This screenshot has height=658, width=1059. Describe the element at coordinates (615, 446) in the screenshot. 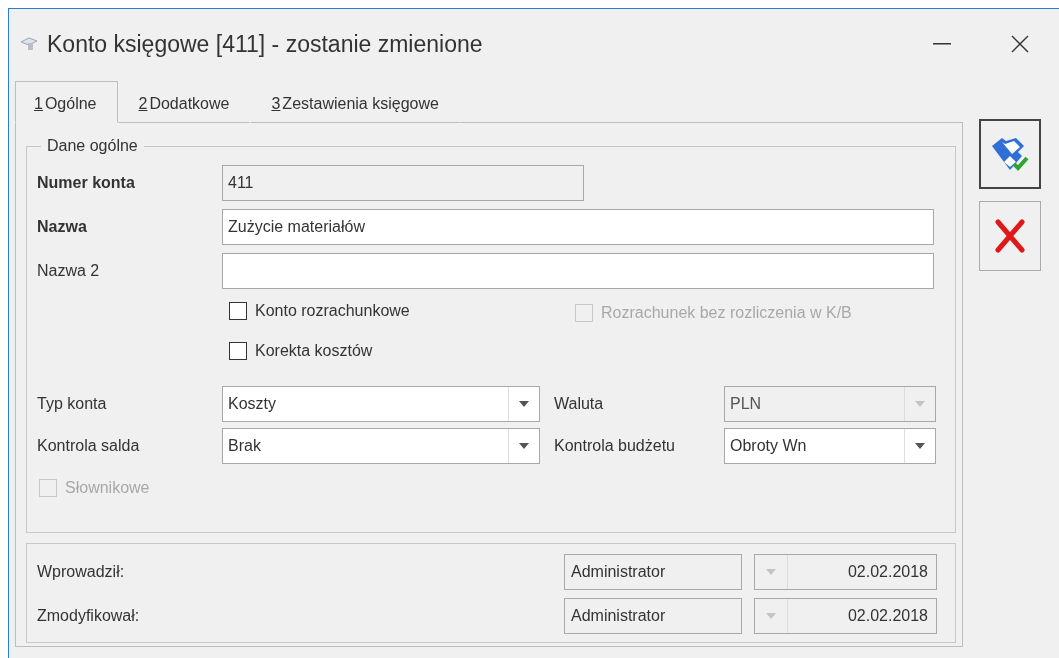

I see `field-label: Kontrola budżetu` at that location.